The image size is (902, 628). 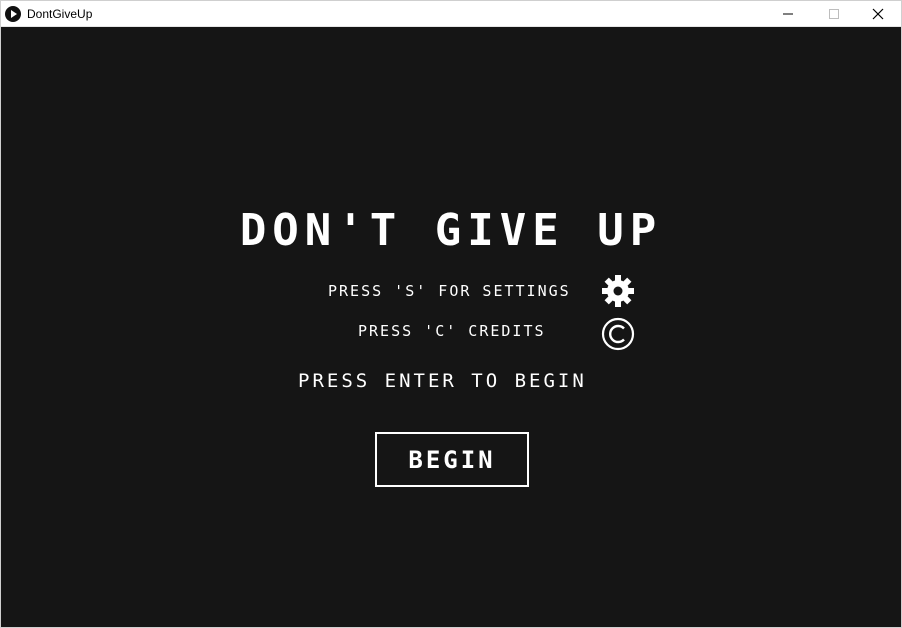 I want to click on enter-hint: PRESS ENTER TO BEGIN, so click(x=442, y=381).